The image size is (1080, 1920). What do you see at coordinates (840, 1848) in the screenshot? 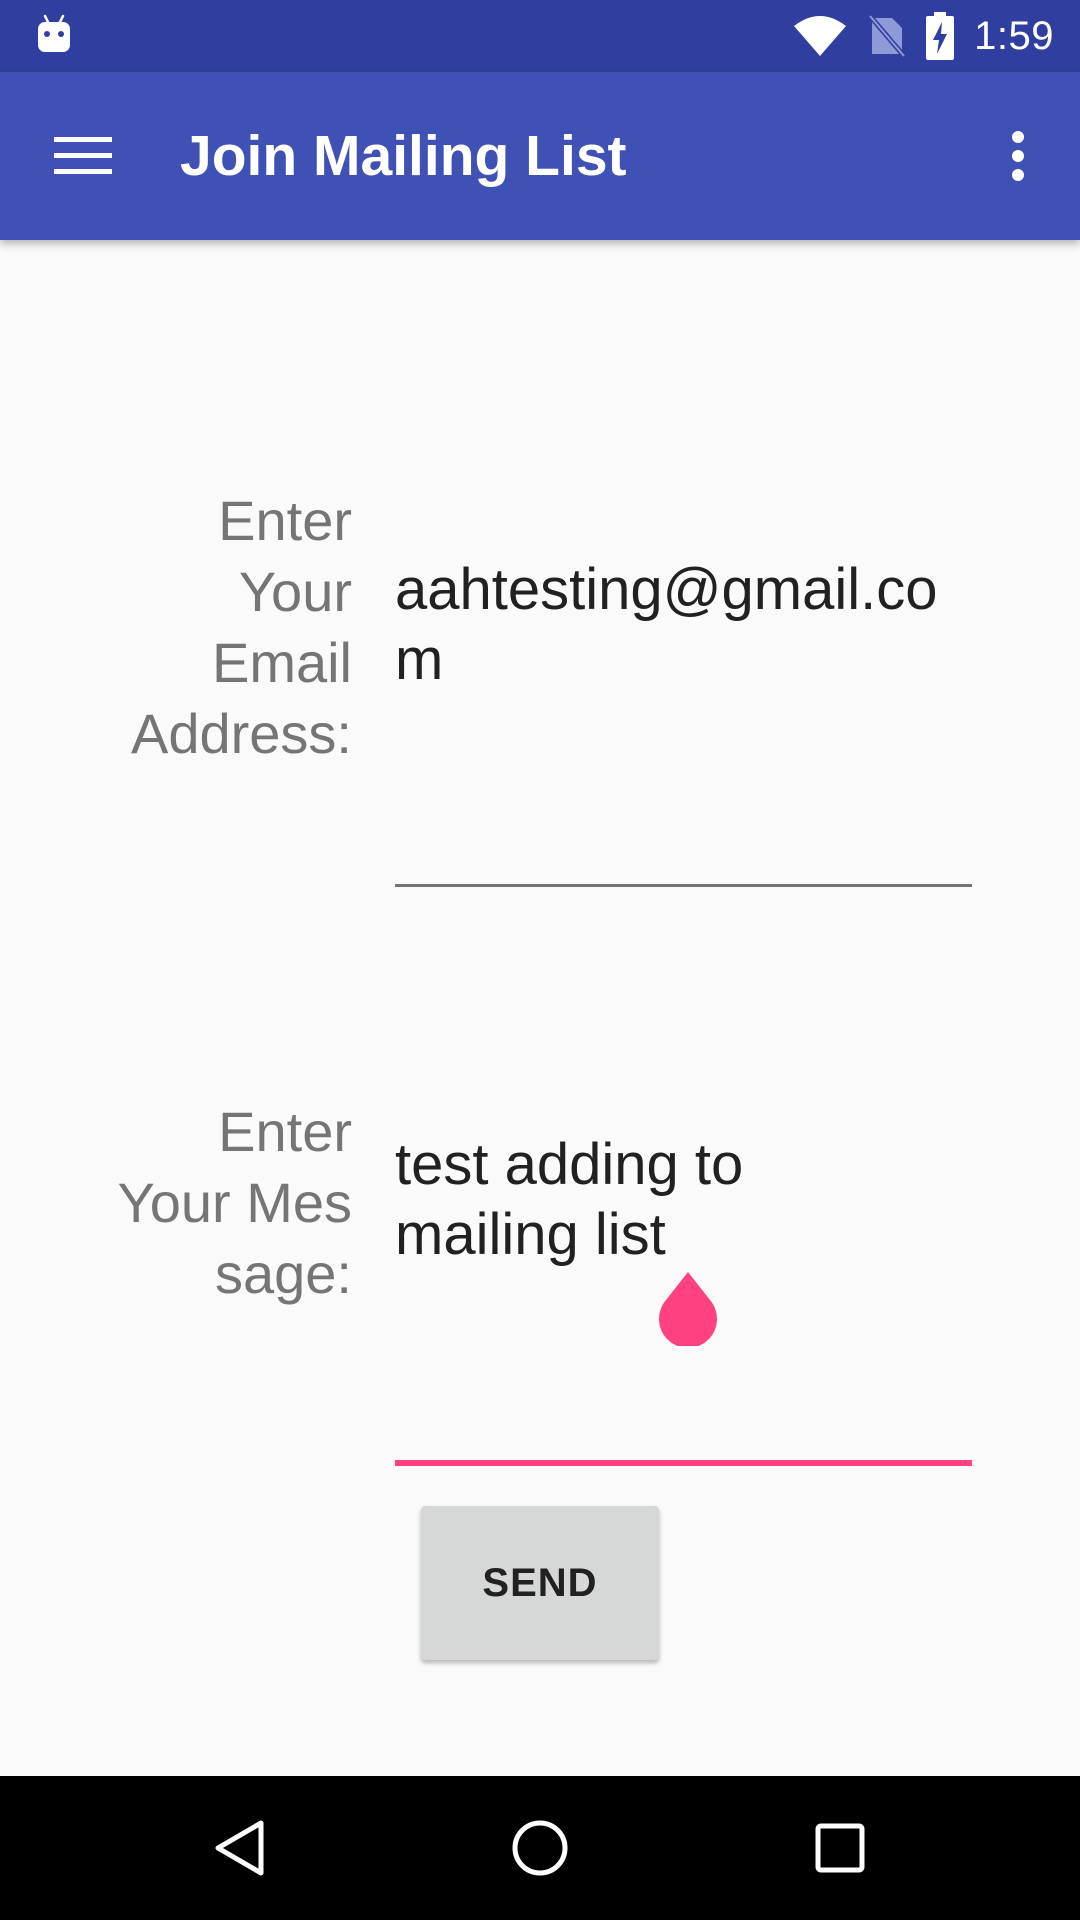
I see `recents-icon` at bounding box center [840, 1848].